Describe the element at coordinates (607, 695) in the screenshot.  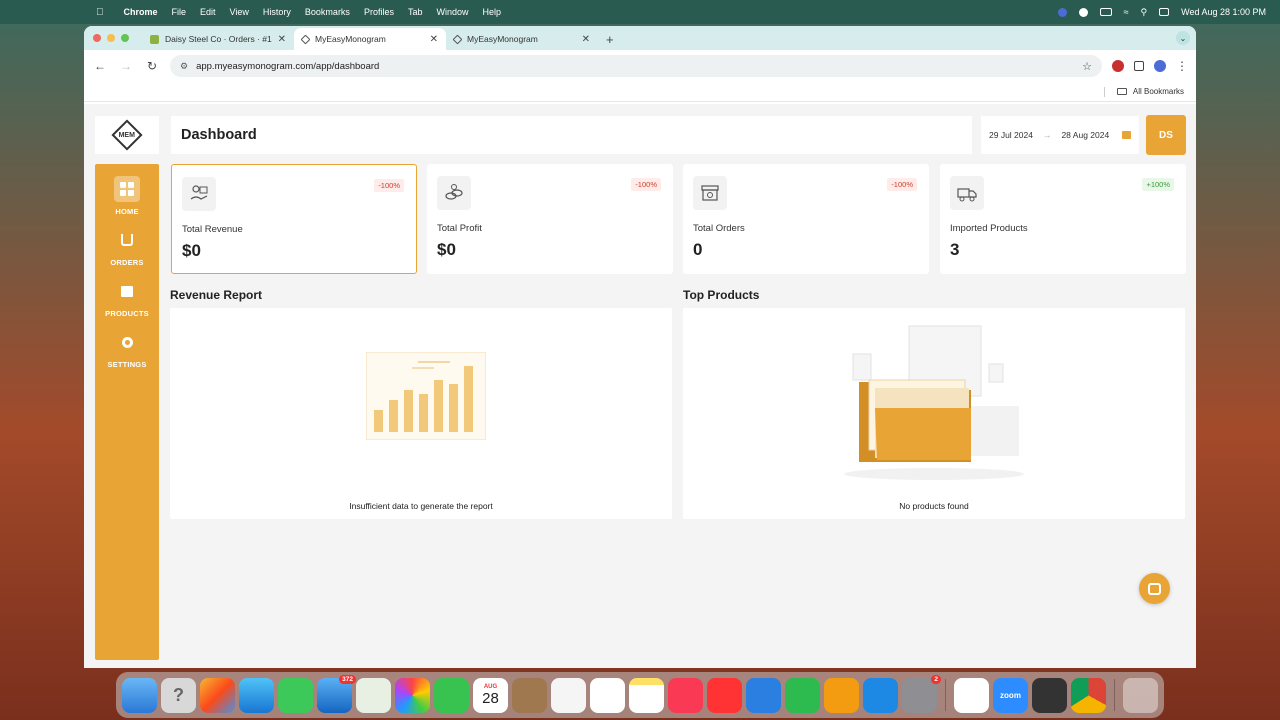
I see `reminders-icon` at that location.